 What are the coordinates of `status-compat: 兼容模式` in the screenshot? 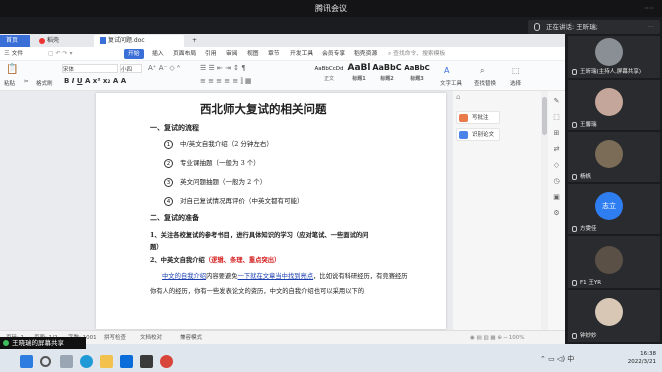 It's located at (191, 338).